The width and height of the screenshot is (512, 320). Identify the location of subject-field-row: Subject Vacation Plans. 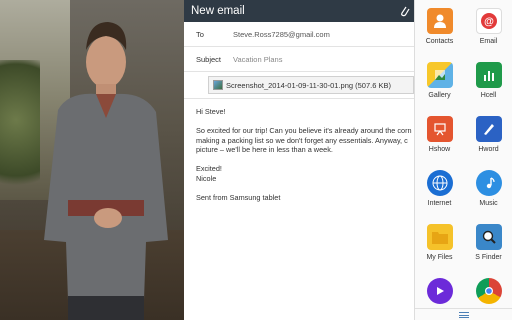
(299, 59).